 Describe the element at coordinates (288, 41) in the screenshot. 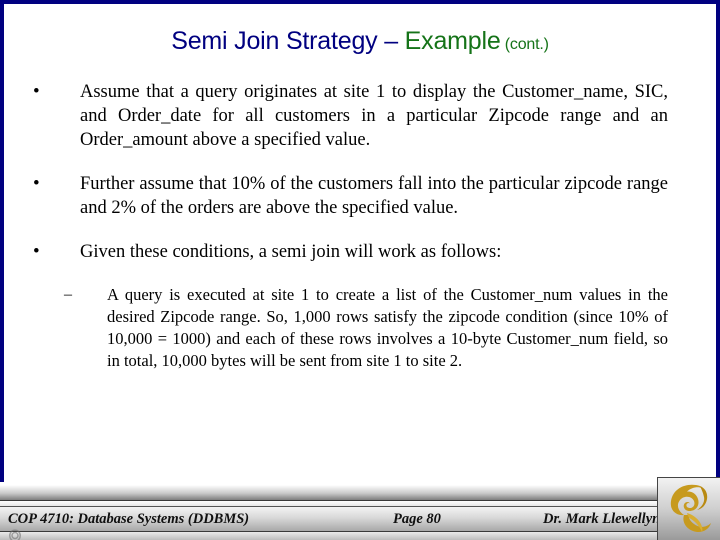

I see `title-main-text: Semi Join Strategy –` at that location.